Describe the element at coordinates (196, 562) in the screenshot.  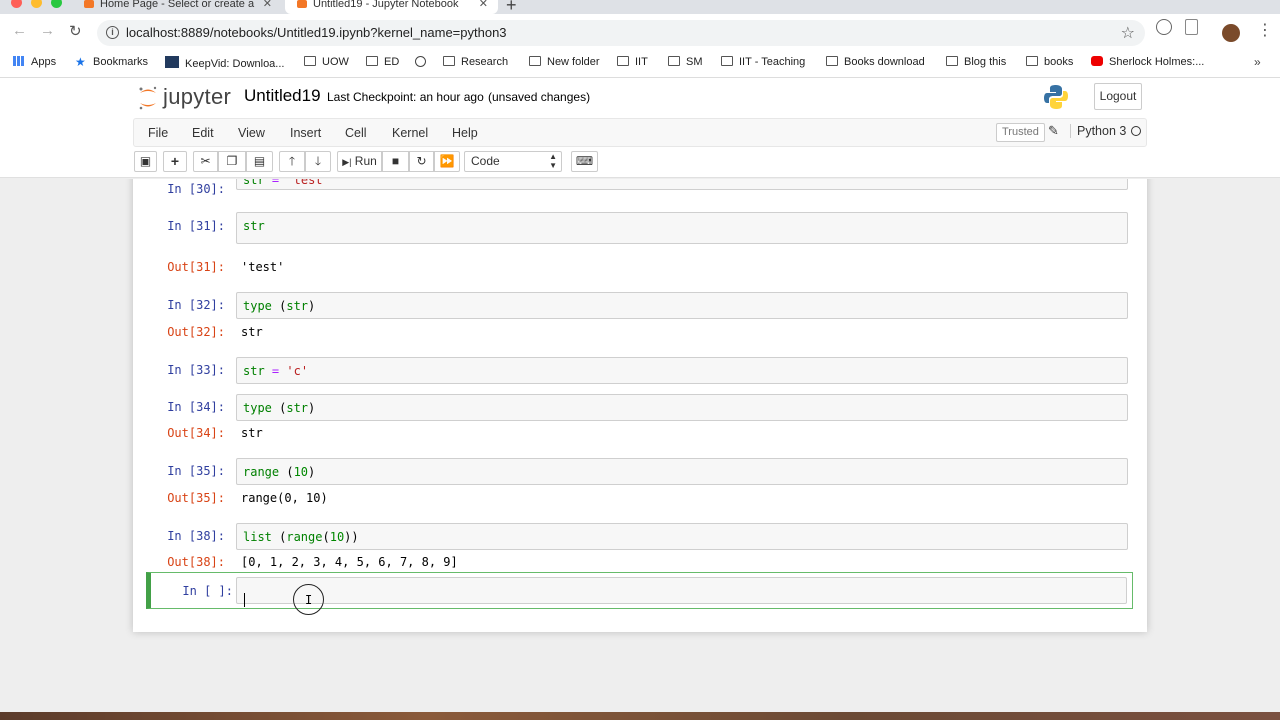
I see `output-prompt: Out[38]:` at that location.